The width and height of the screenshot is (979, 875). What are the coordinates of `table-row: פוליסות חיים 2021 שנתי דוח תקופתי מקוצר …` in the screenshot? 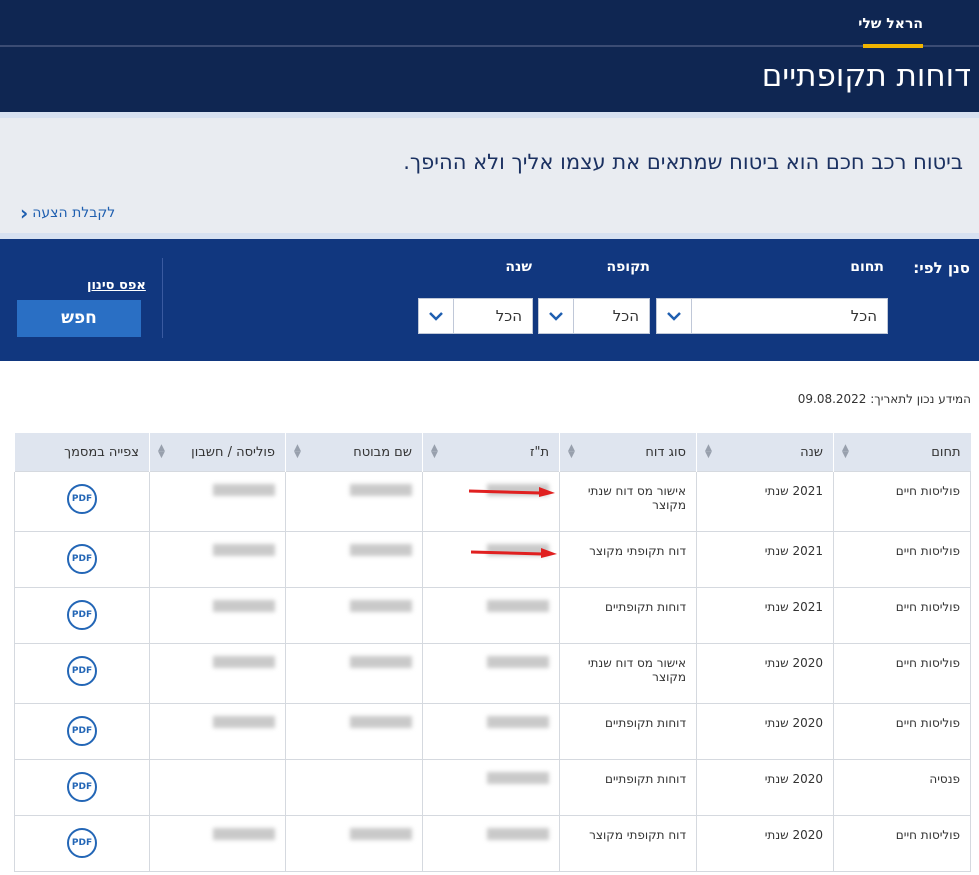 It's located at (492, 559).